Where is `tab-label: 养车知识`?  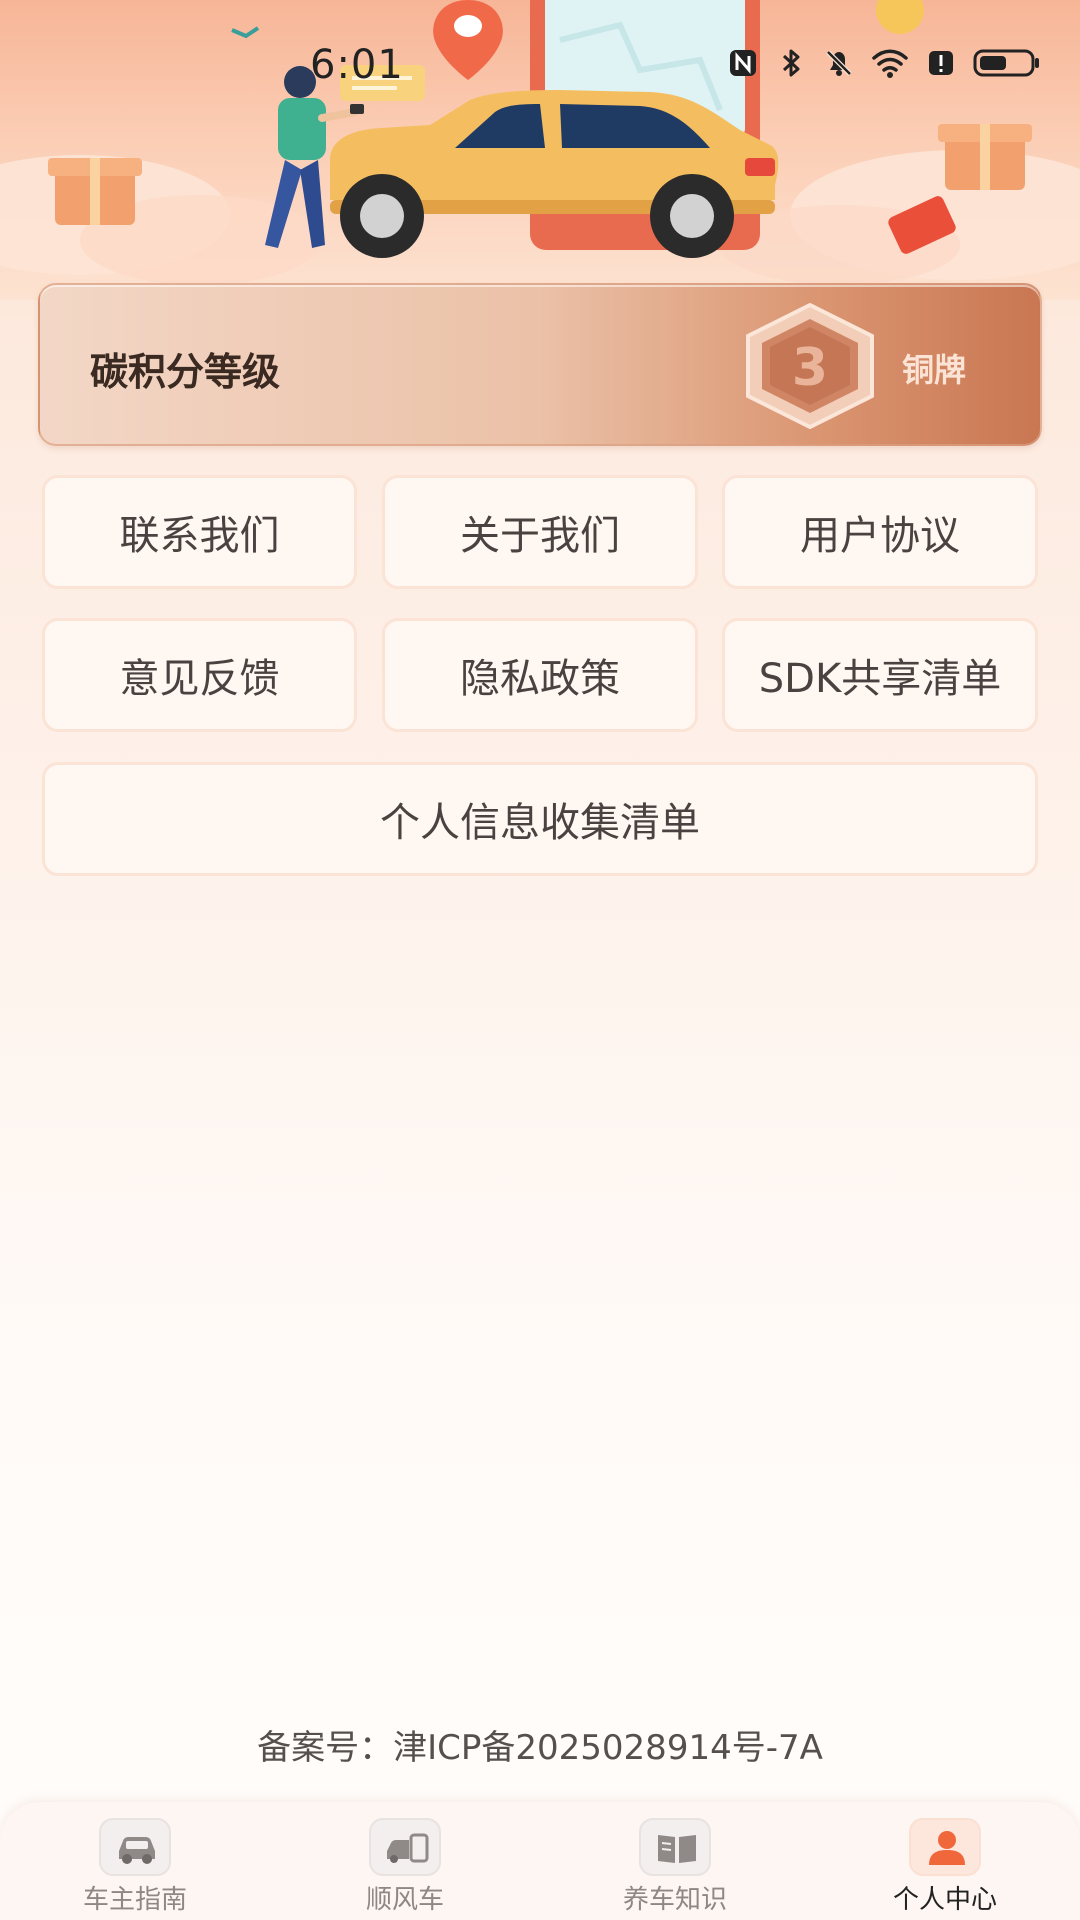 tab-label: 养车知识 is located at coordinates (674, 1900).